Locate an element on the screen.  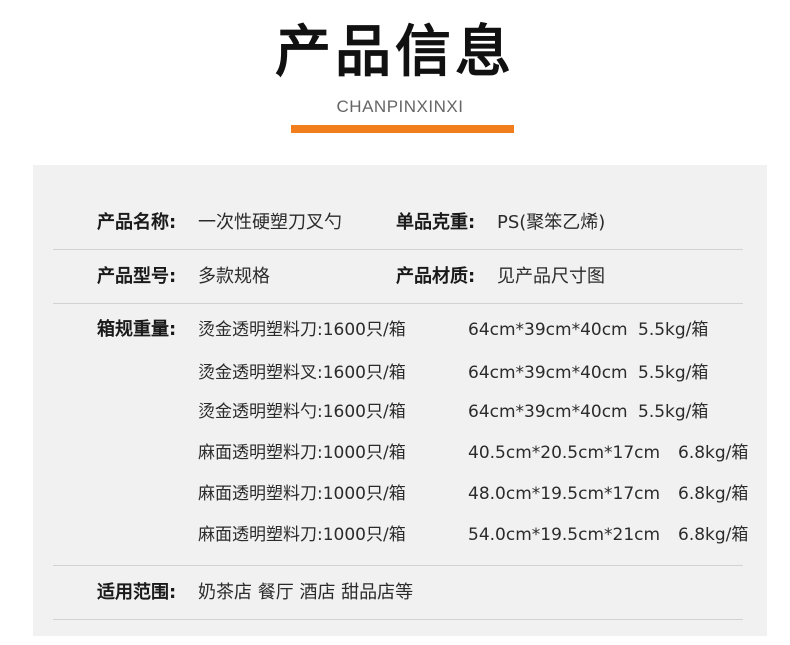
packing-size: 54.0cm*19.5cm*21cm is located at coordinates (564, 535).